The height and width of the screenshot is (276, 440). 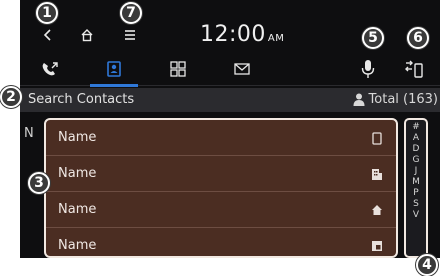 I want to click on contacts-total-label: Total (163), so click(x=403, y=99).